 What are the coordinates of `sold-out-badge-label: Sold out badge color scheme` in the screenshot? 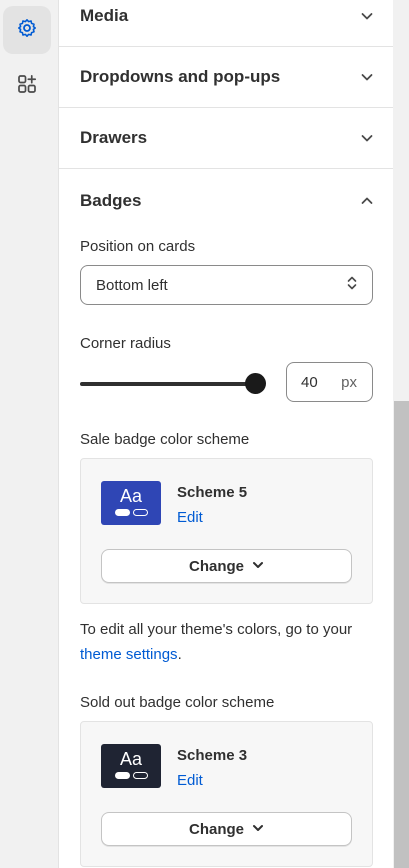 It's located at (177, 702).